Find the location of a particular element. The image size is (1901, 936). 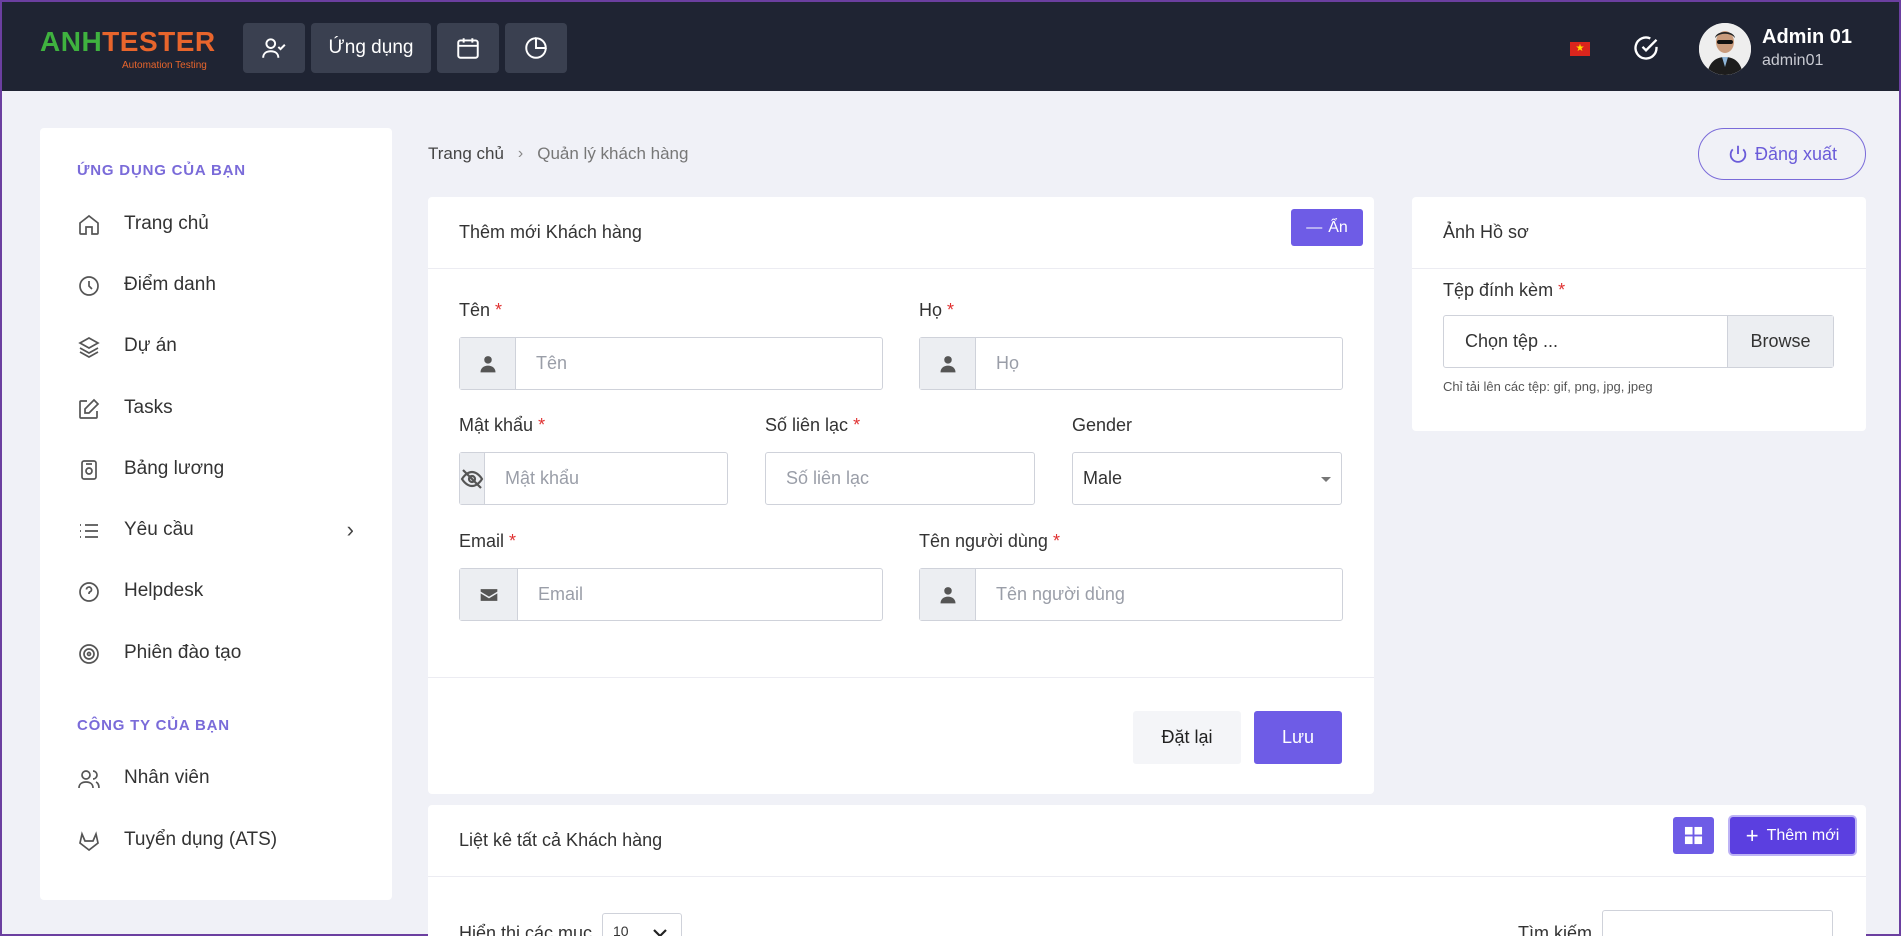

sidebar-item-tasks: Tasks is located at coordinates (216, 408).